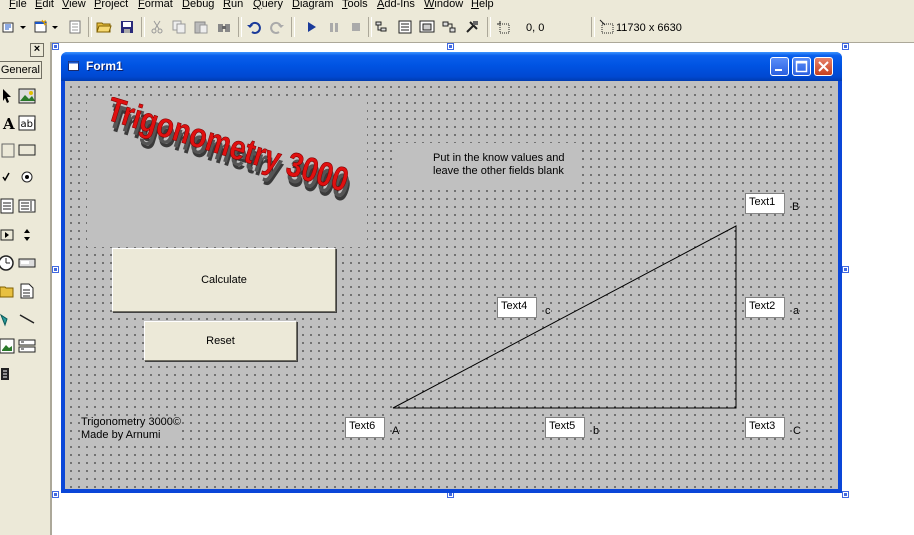  Describe the element at coordinates (797, 431) in the screenshot. I see `vertex-label-c: C` at that location.